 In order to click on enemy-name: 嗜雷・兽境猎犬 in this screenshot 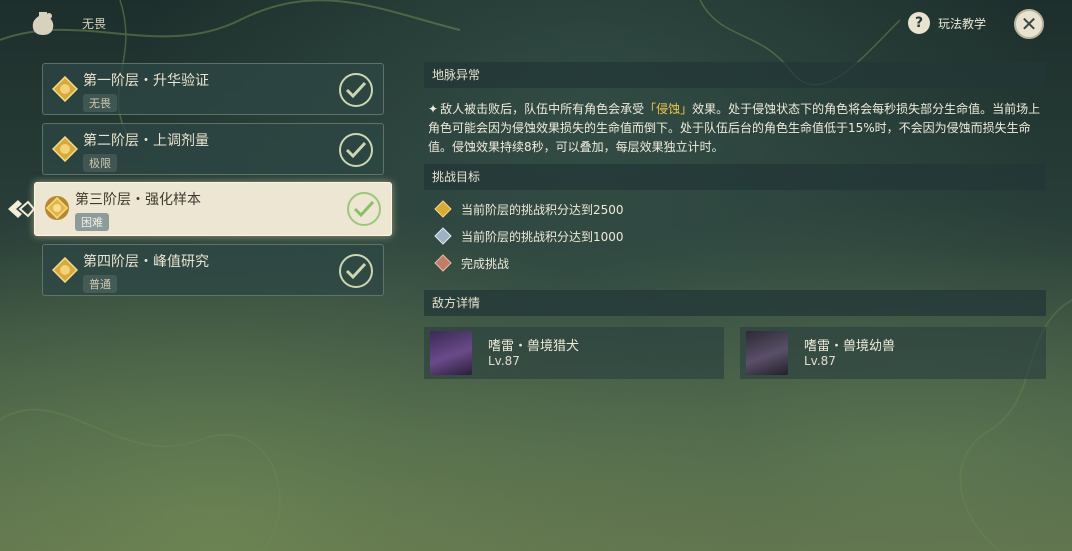, I will do `click(534, 346)`.